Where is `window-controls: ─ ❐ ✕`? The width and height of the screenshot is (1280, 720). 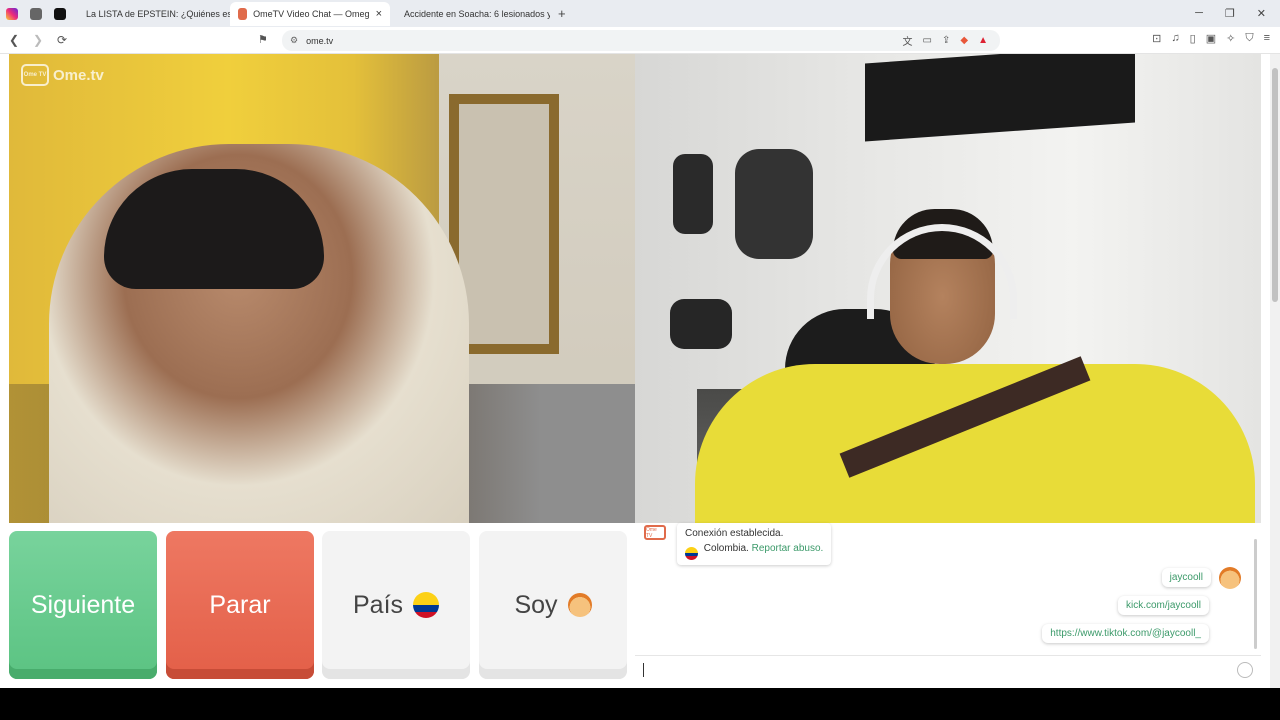 window-controls: ─ ❐ ✕ is located at coordinates (1237, 13).